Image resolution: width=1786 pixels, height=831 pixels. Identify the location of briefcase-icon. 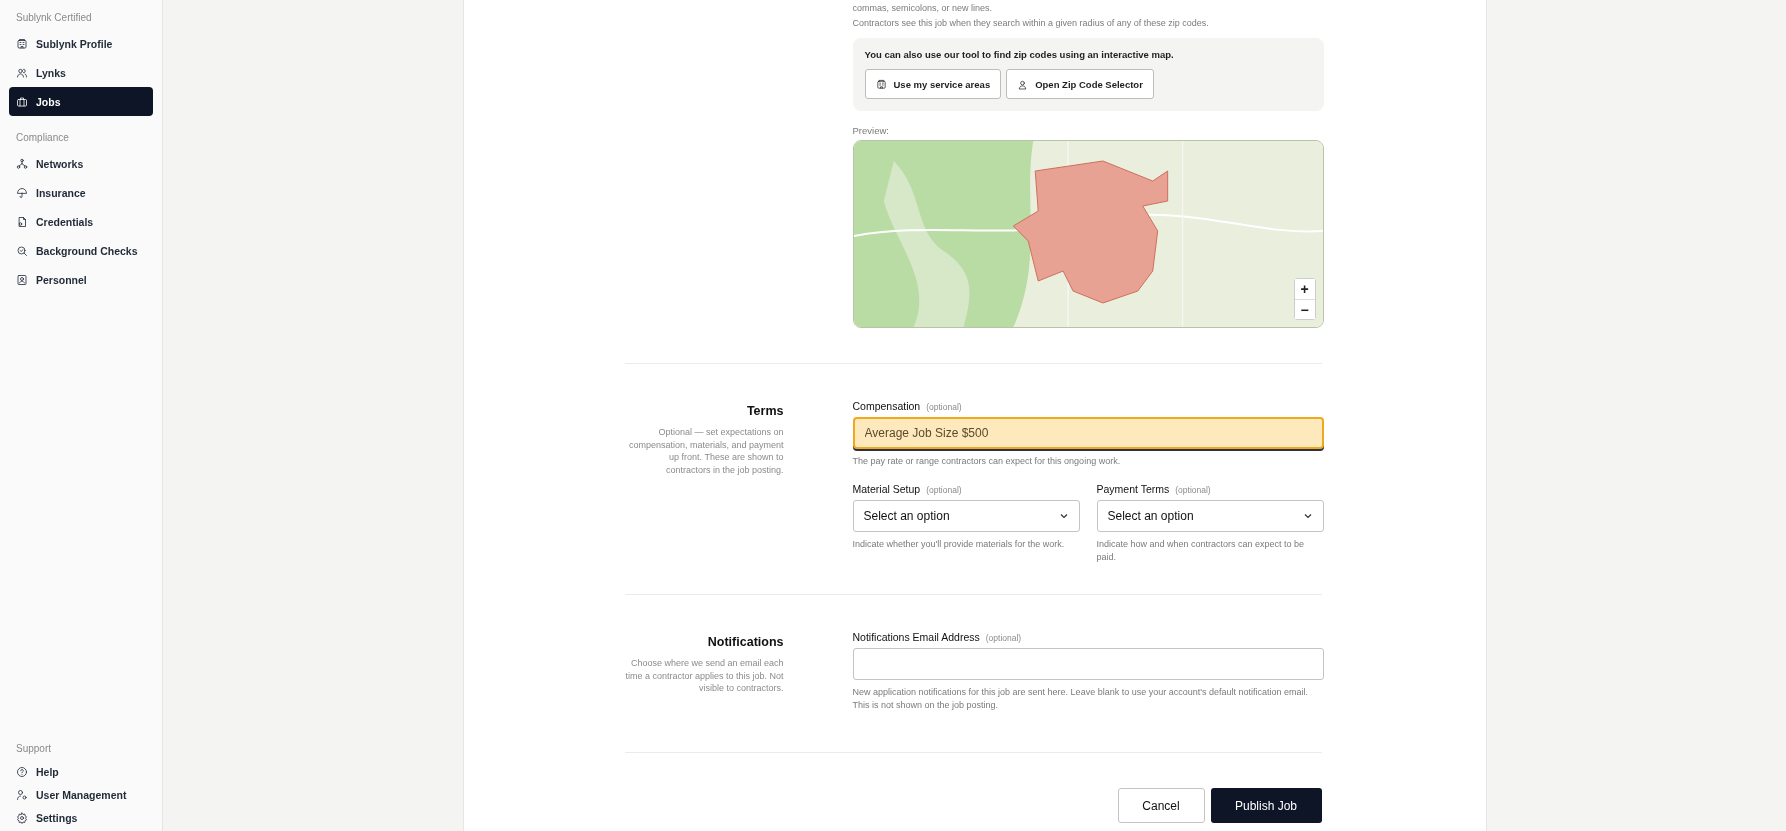
(22, 101).